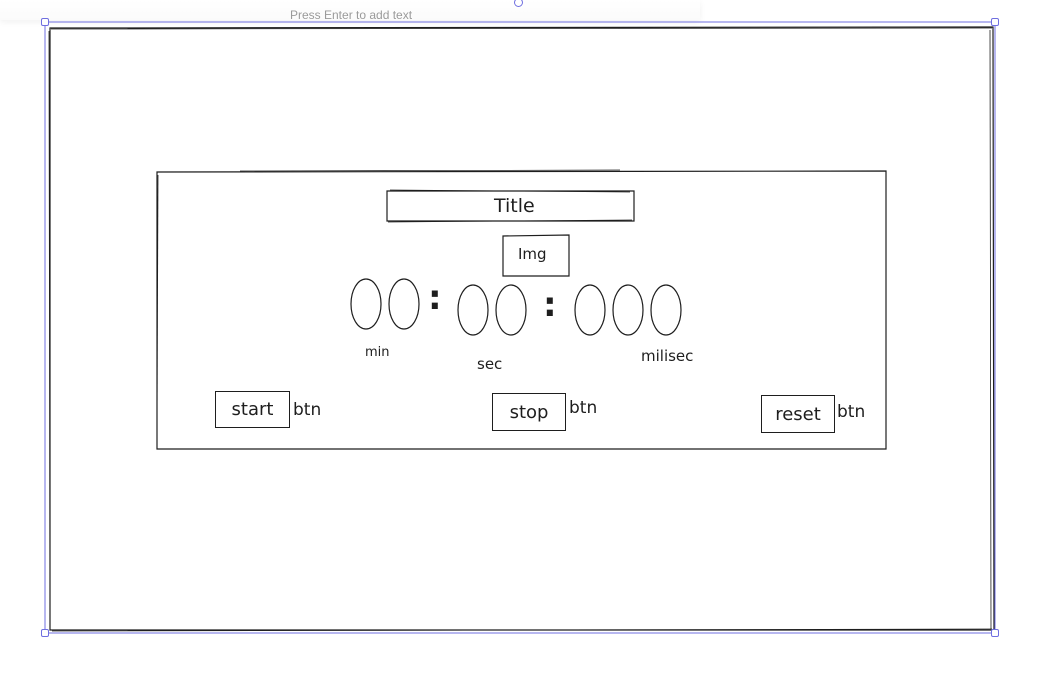 Image resolution: width=1045 pixels, height=691 pixels. What do you see at coordinates (583, 408) in the screenshot?
I see `stop-button-suffix: btn` at bounding box center [583, 408].